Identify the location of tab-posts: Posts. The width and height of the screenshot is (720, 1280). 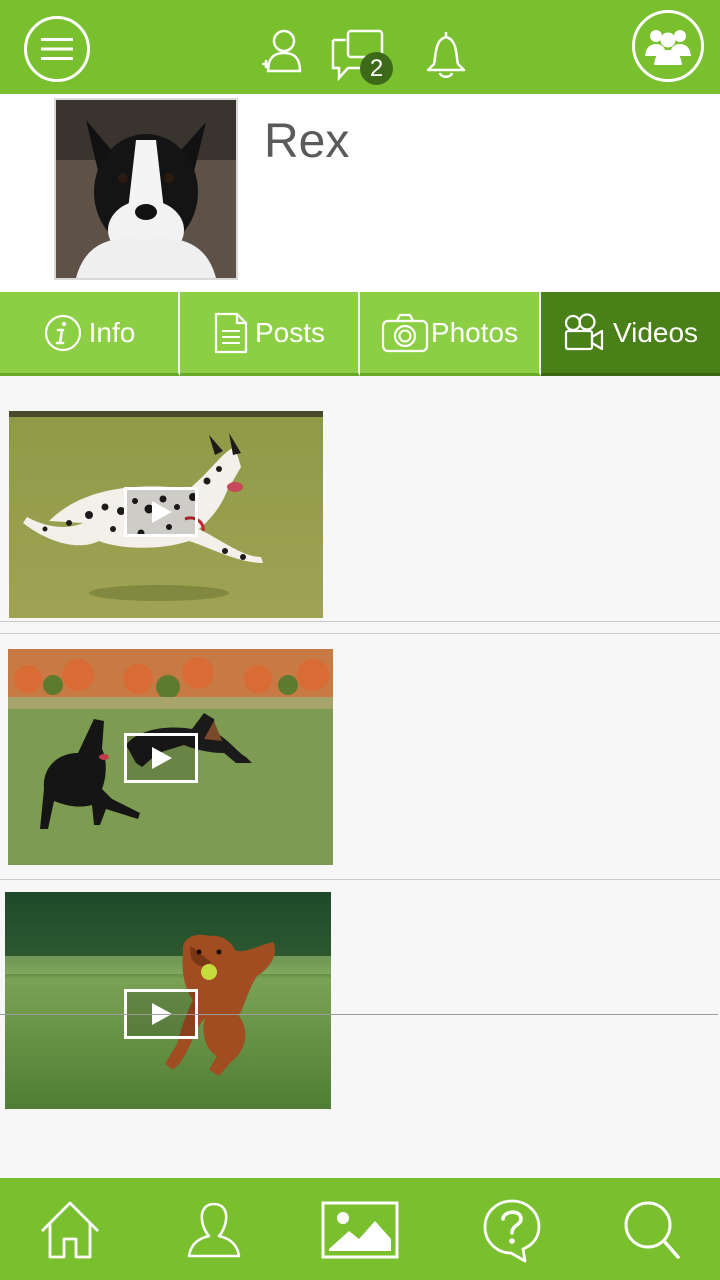
(270, 334).